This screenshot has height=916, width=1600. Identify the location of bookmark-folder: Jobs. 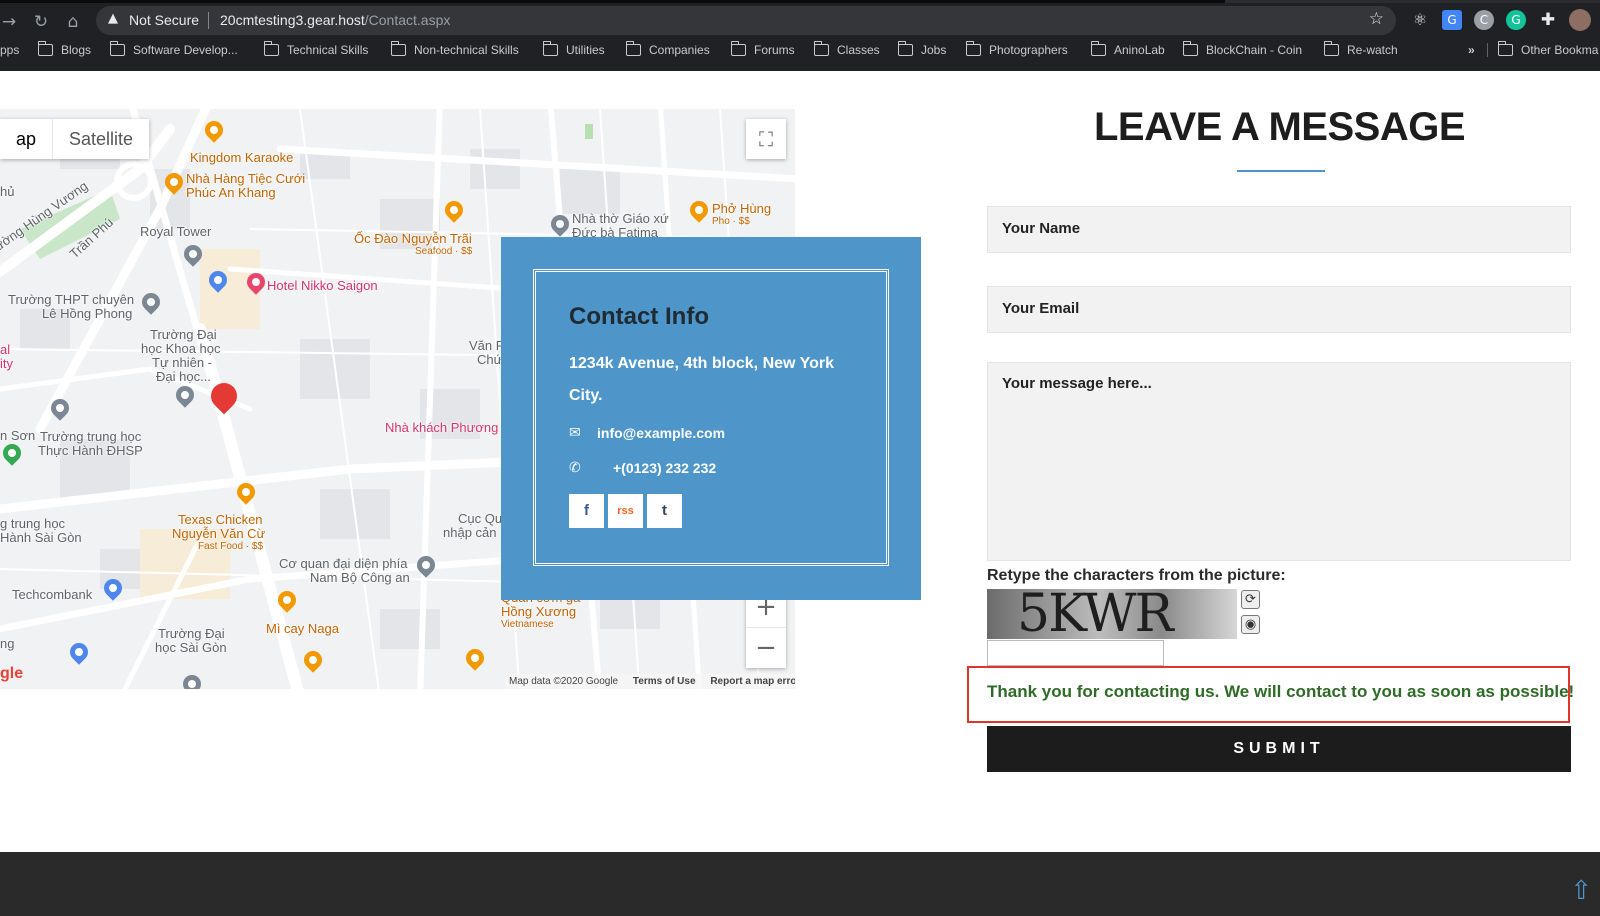
(921, 49).